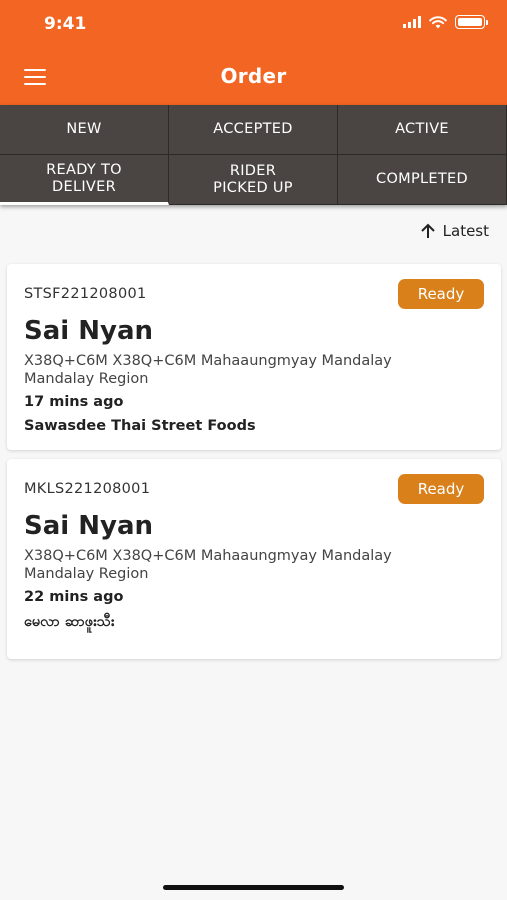 Image resolution: width=507 pixels, height=900 pixels. What do you see at coordinates (422, 130) in the screenshot?
I see `tab-active: ACTIVE` at bounding box center [422, 130].